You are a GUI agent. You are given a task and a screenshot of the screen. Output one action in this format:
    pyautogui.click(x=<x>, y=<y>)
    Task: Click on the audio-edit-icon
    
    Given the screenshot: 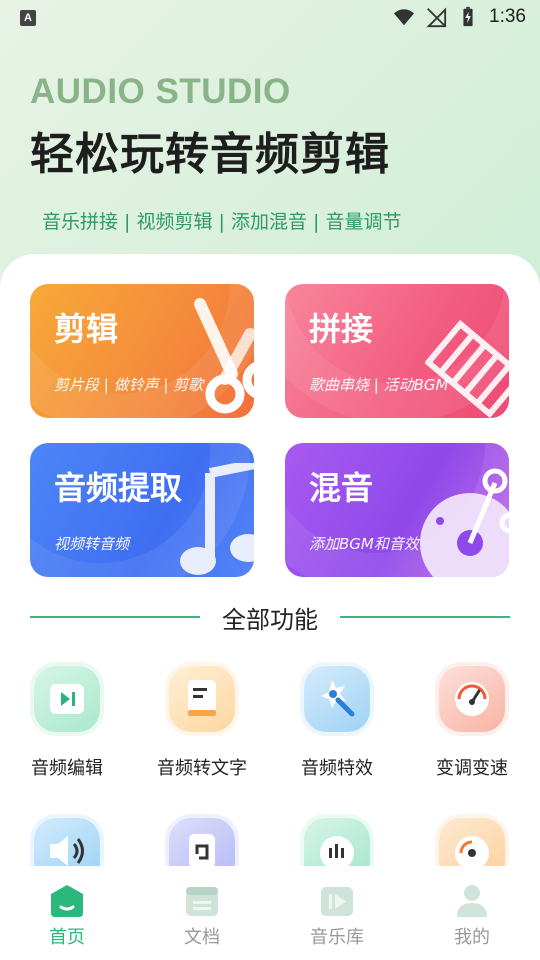 What is the action you would take?
    pyautogui.click(x=67, y=699)
    